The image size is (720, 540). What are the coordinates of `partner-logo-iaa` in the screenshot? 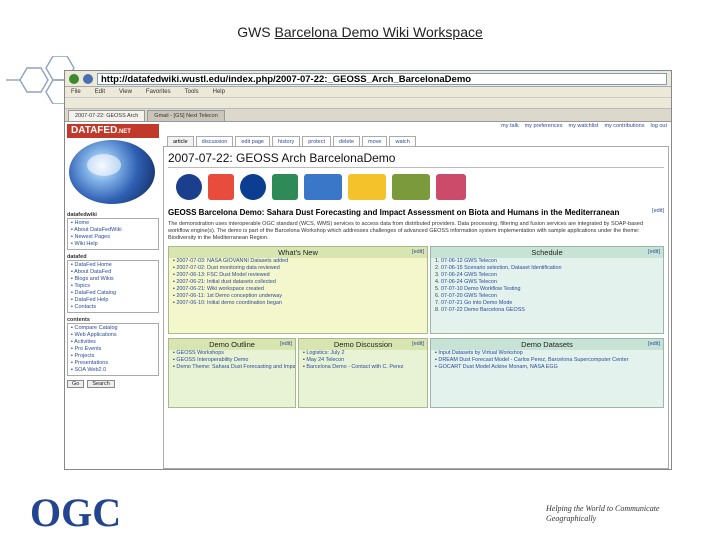 It's located at (221, 187).